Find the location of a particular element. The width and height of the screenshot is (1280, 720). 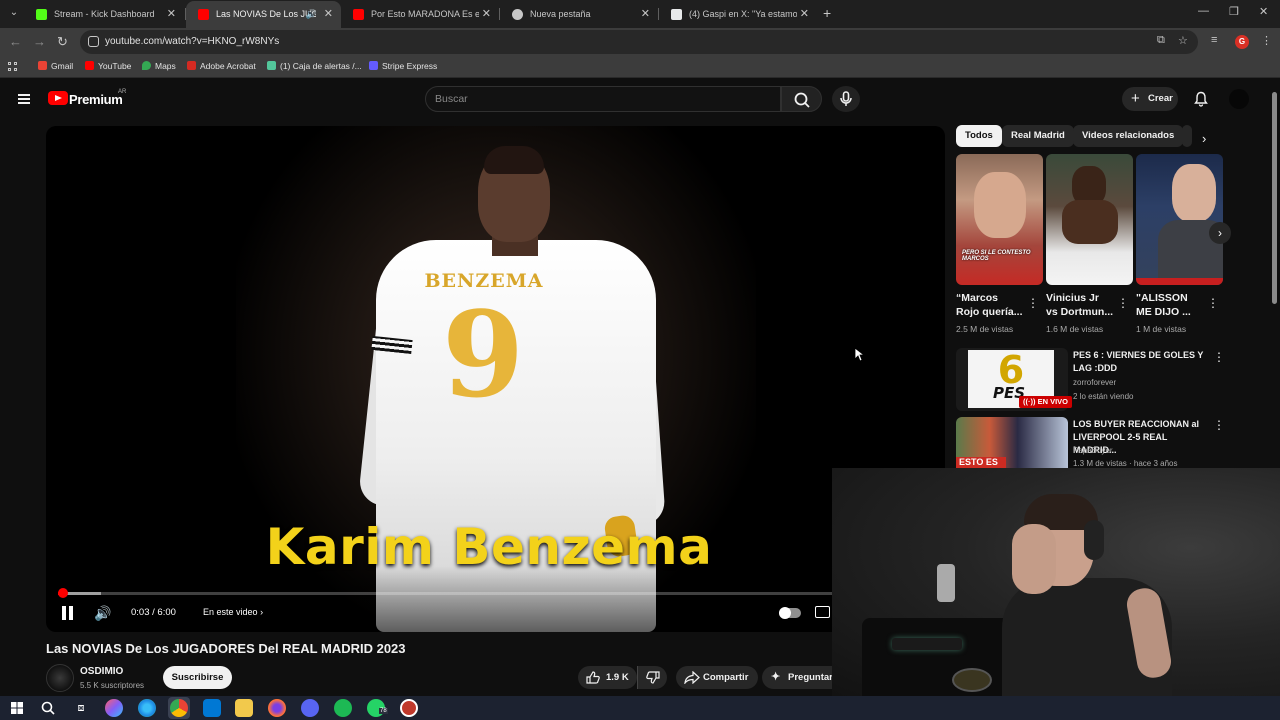

bookmark-stripe-express: Stripe Express is located at coordinates (403, 66).